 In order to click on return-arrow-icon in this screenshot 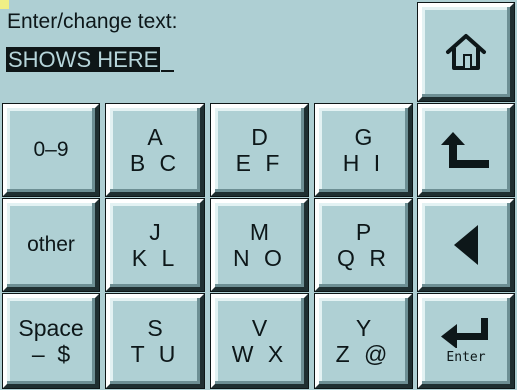, I will do `click(466, 150)`.